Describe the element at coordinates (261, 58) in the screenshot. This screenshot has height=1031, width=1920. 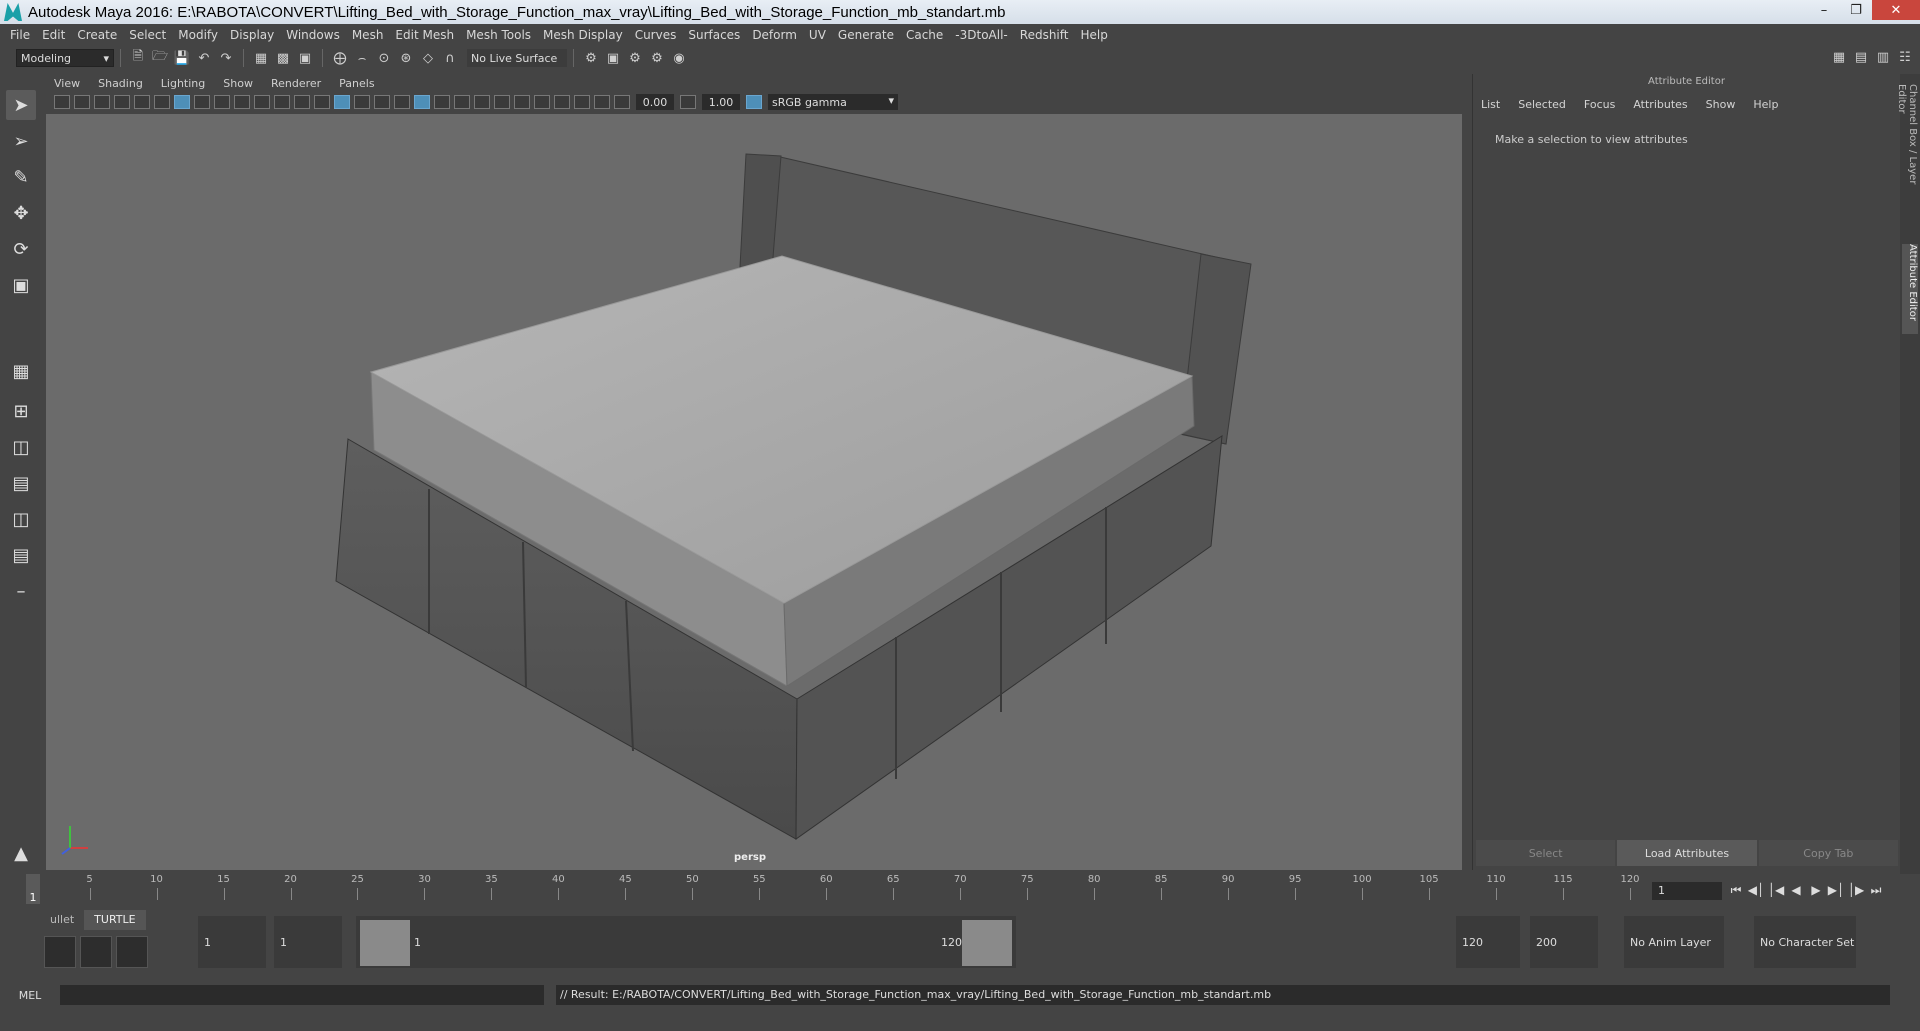
I see `select-hierarchy-icon: ▦` at that location.